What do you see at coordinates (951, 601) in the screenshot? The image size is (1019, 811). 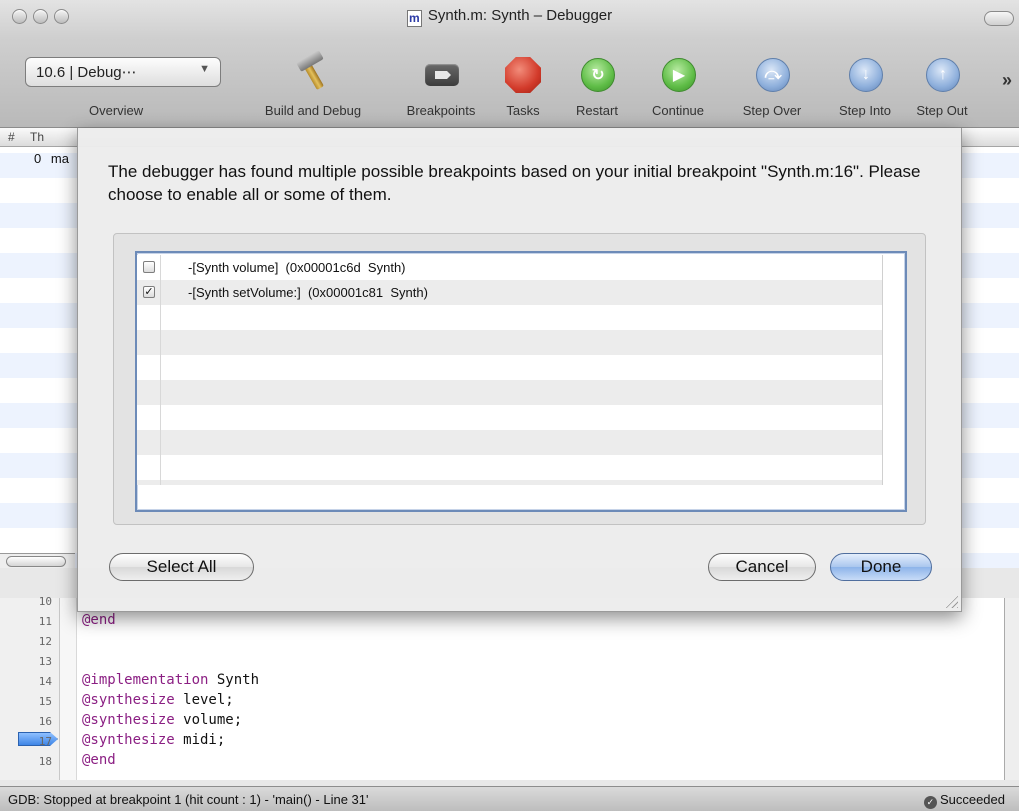 I see `resize-grip-icon` at bounding box center [951, 601].